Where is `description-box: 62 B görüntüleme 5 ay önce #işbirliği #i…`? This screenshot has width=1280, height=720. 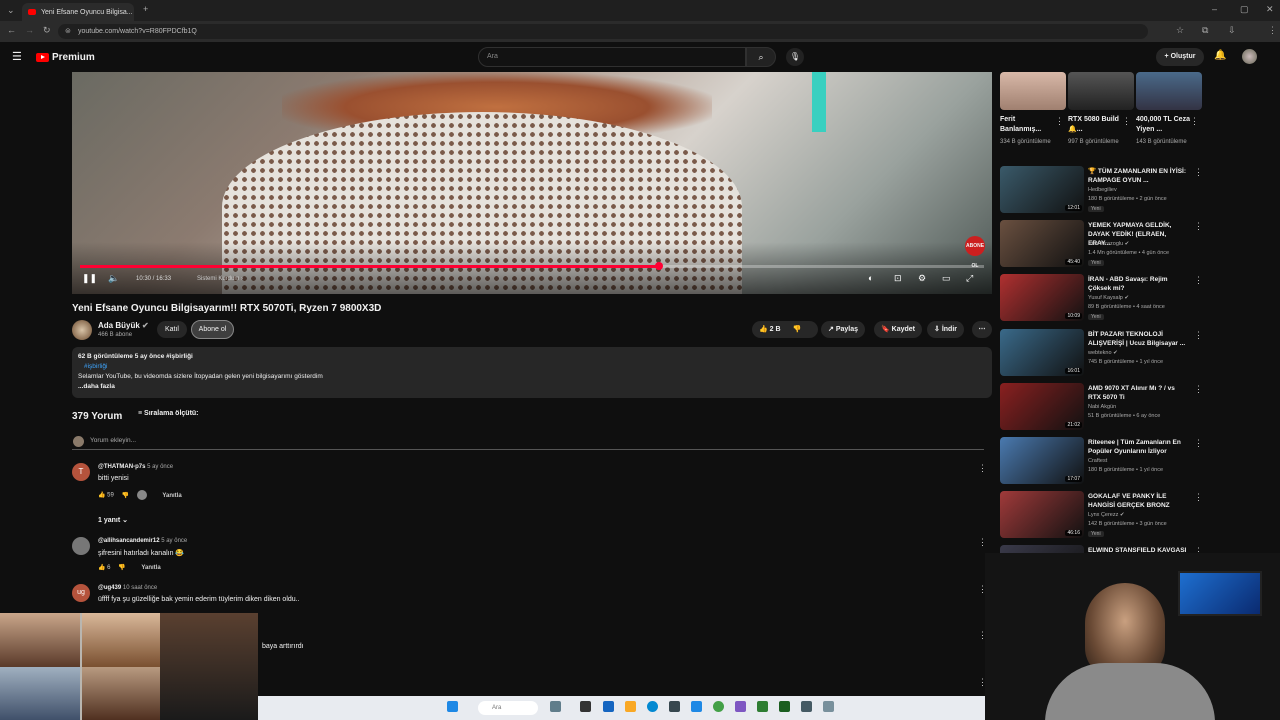 description-box: 62 B görüntüleme 5 ay önce #işbirliği #i… is located at coordinates (532, 372).